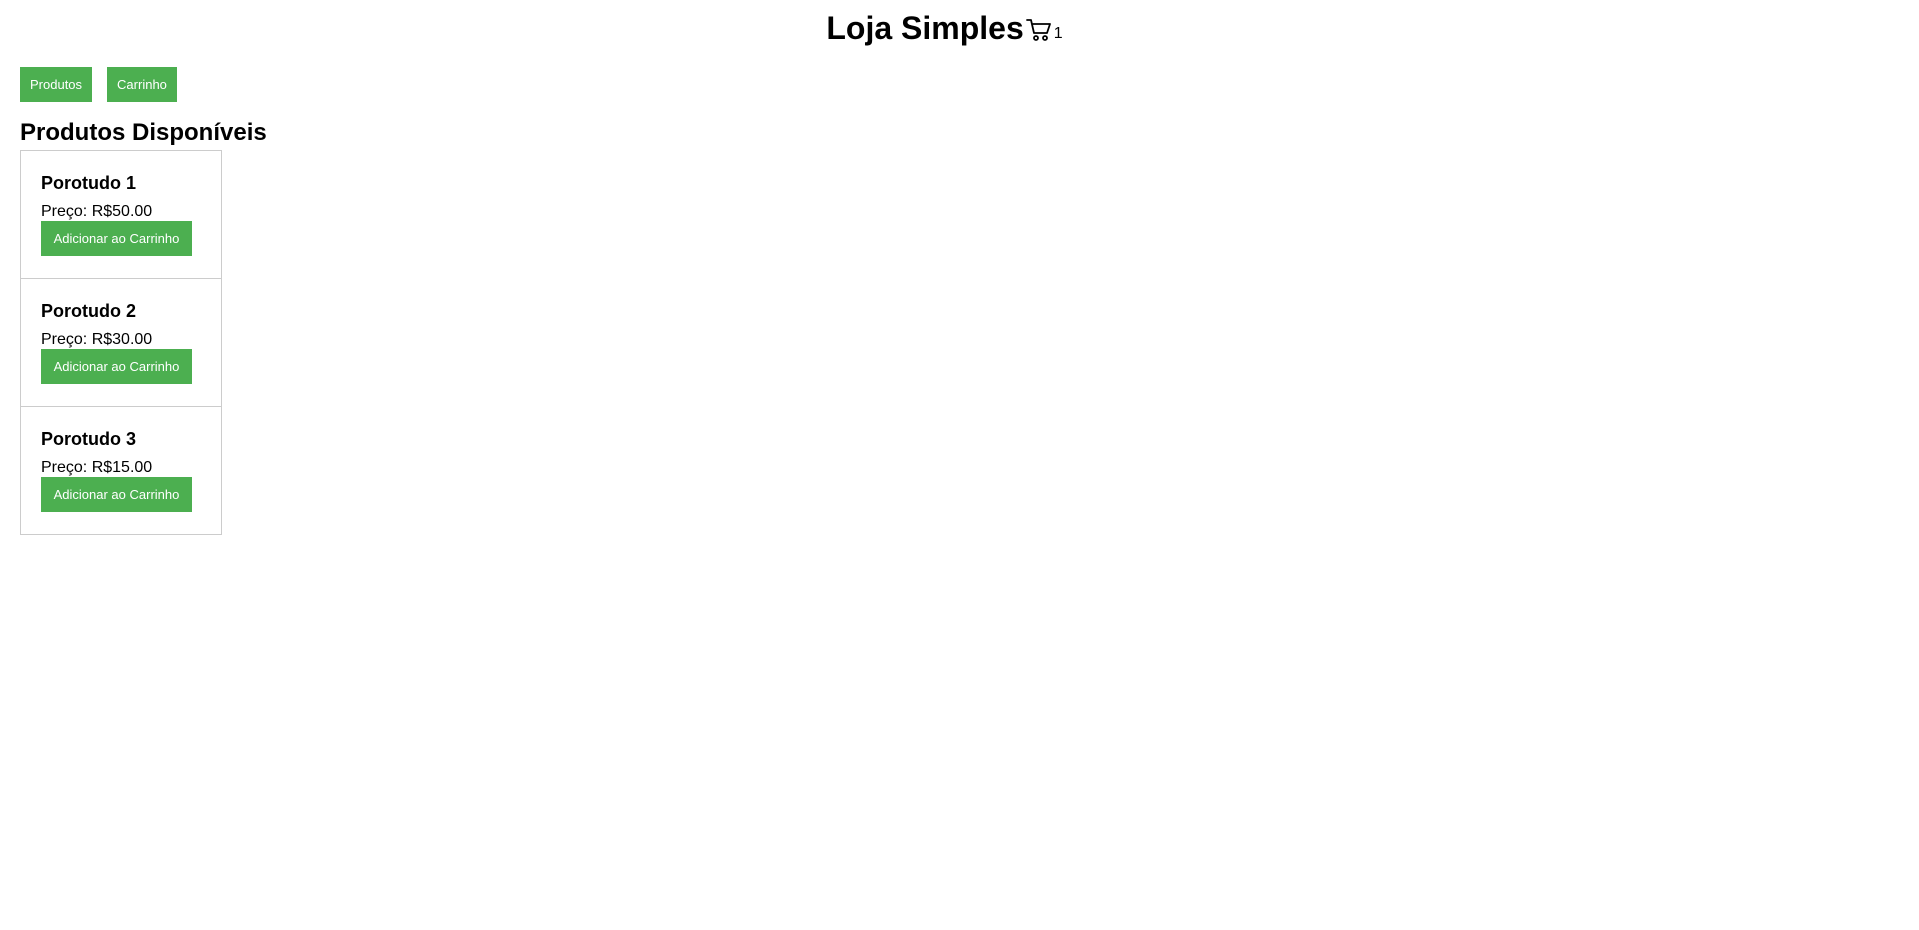 The image size is (1919, 930). Describe the element at coordinates (98, 84) in the screenshot. I see `main-nav: Produtos Carrinho` at that location.